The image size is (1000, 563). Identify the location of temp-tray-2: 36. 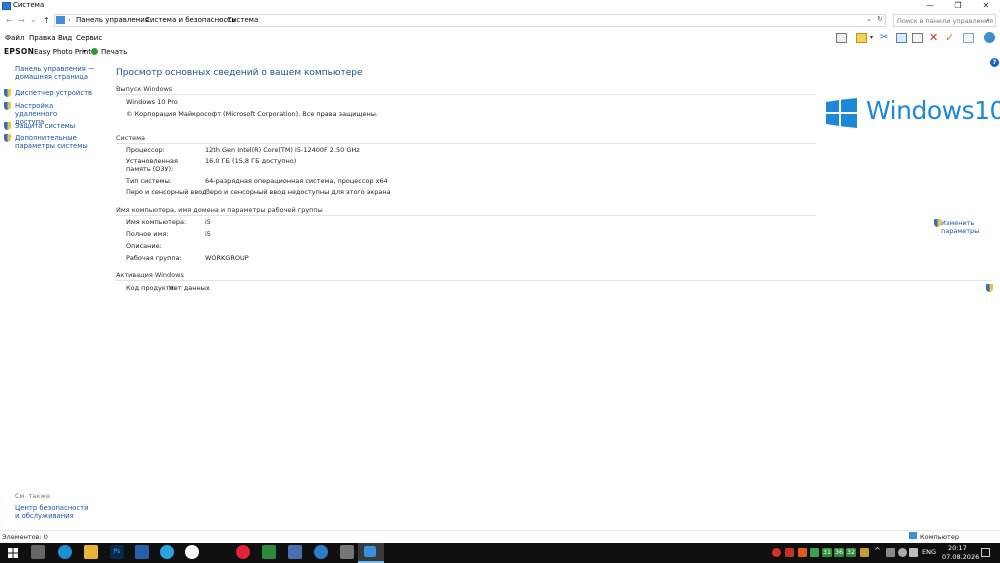
(839, 552).